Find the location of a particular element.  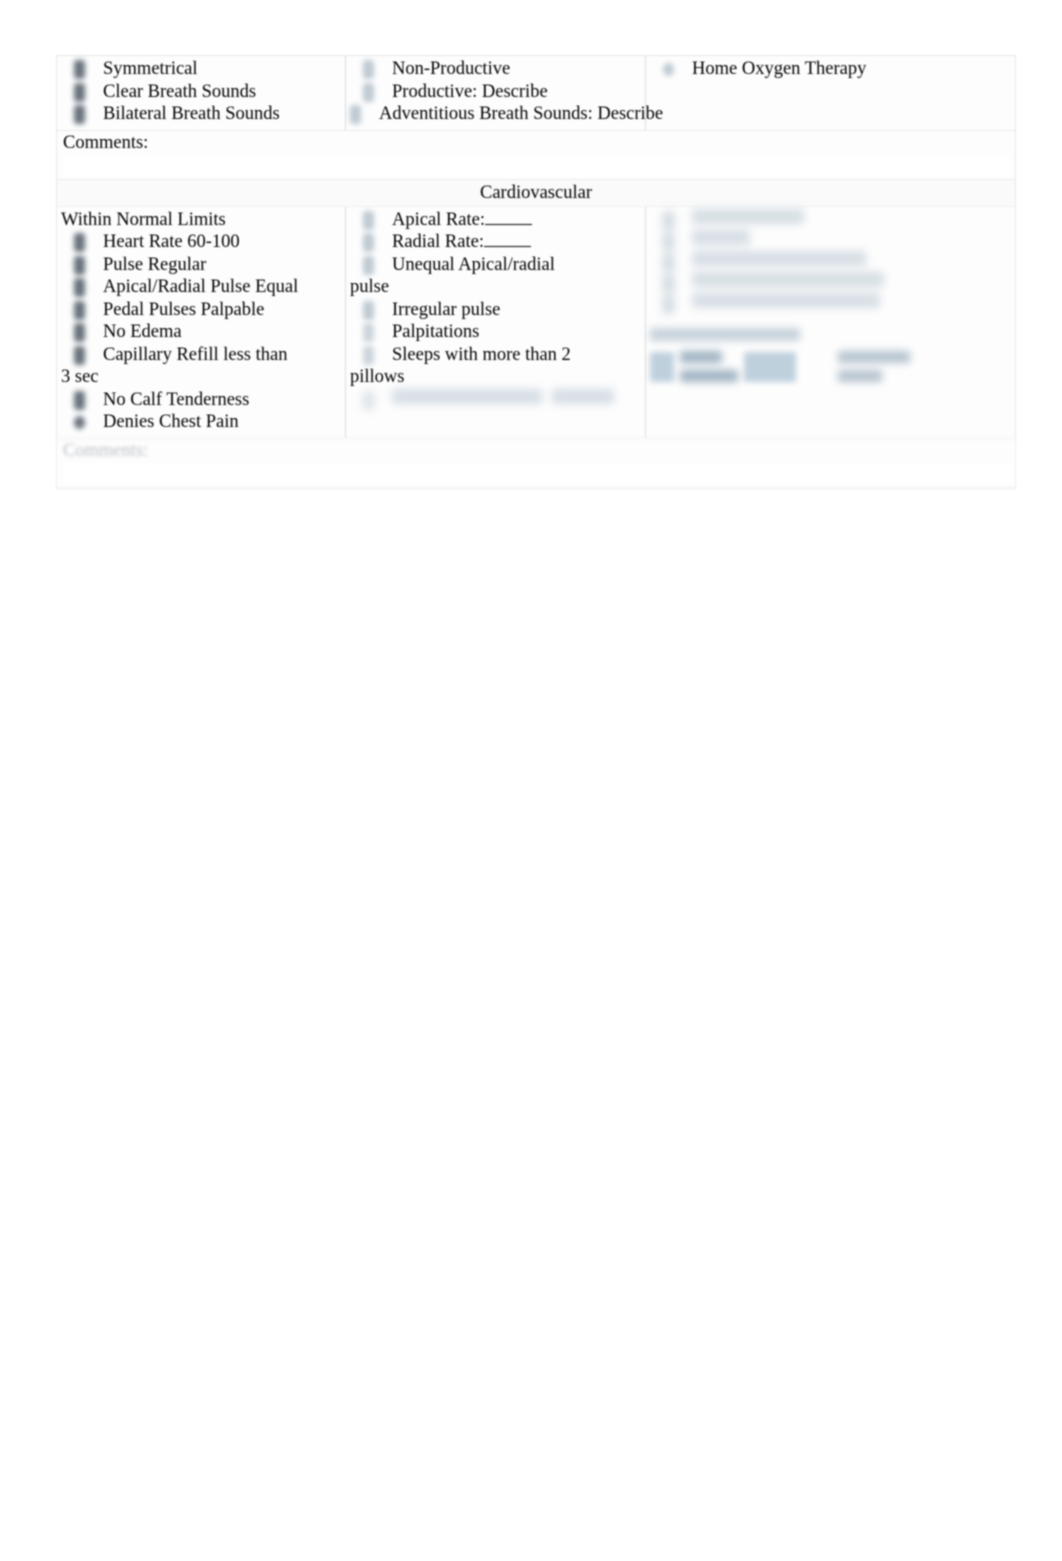

checkbox-row-clear-breath-sounds: Clear Breath Sounds is located at coordinates (201, 92).